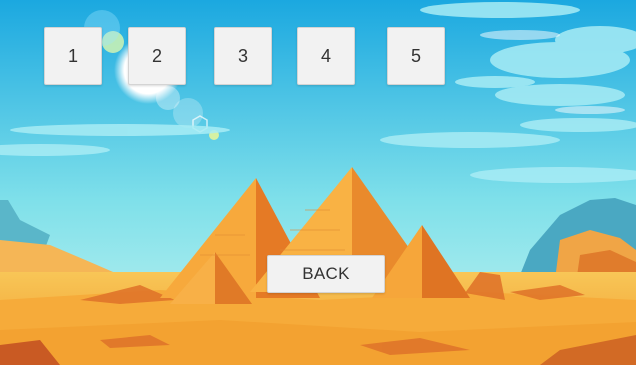  What do you see at coordinates (416, 56) in the screenshot?
I see `level-5-button: 5` at bounding box center [416, 56].